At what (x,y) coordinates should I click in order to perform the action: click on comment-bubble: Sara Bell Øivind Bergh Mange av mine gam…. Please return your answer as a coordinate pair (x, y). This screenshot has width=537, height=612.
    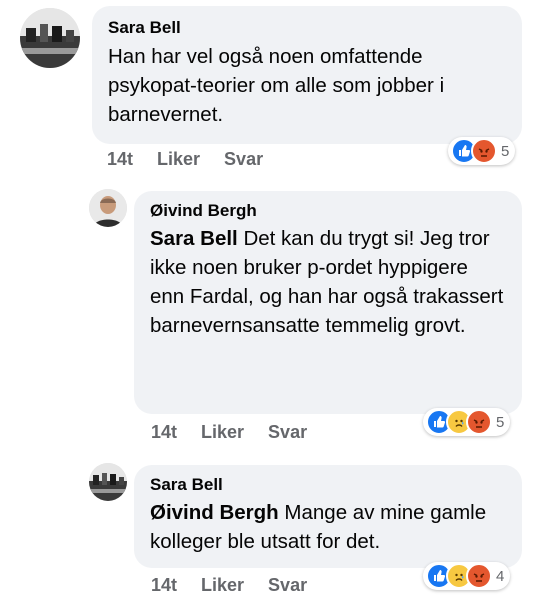
    Looking at the image, I should click on (328, 516).